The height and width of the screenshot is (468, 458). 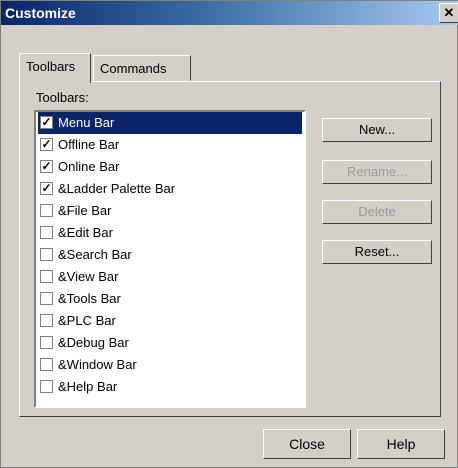 What do you see at coordinates (95, 254) in the screenshot?
I see `list-item-label: &Search Bar` at bounding box center [95, 254].